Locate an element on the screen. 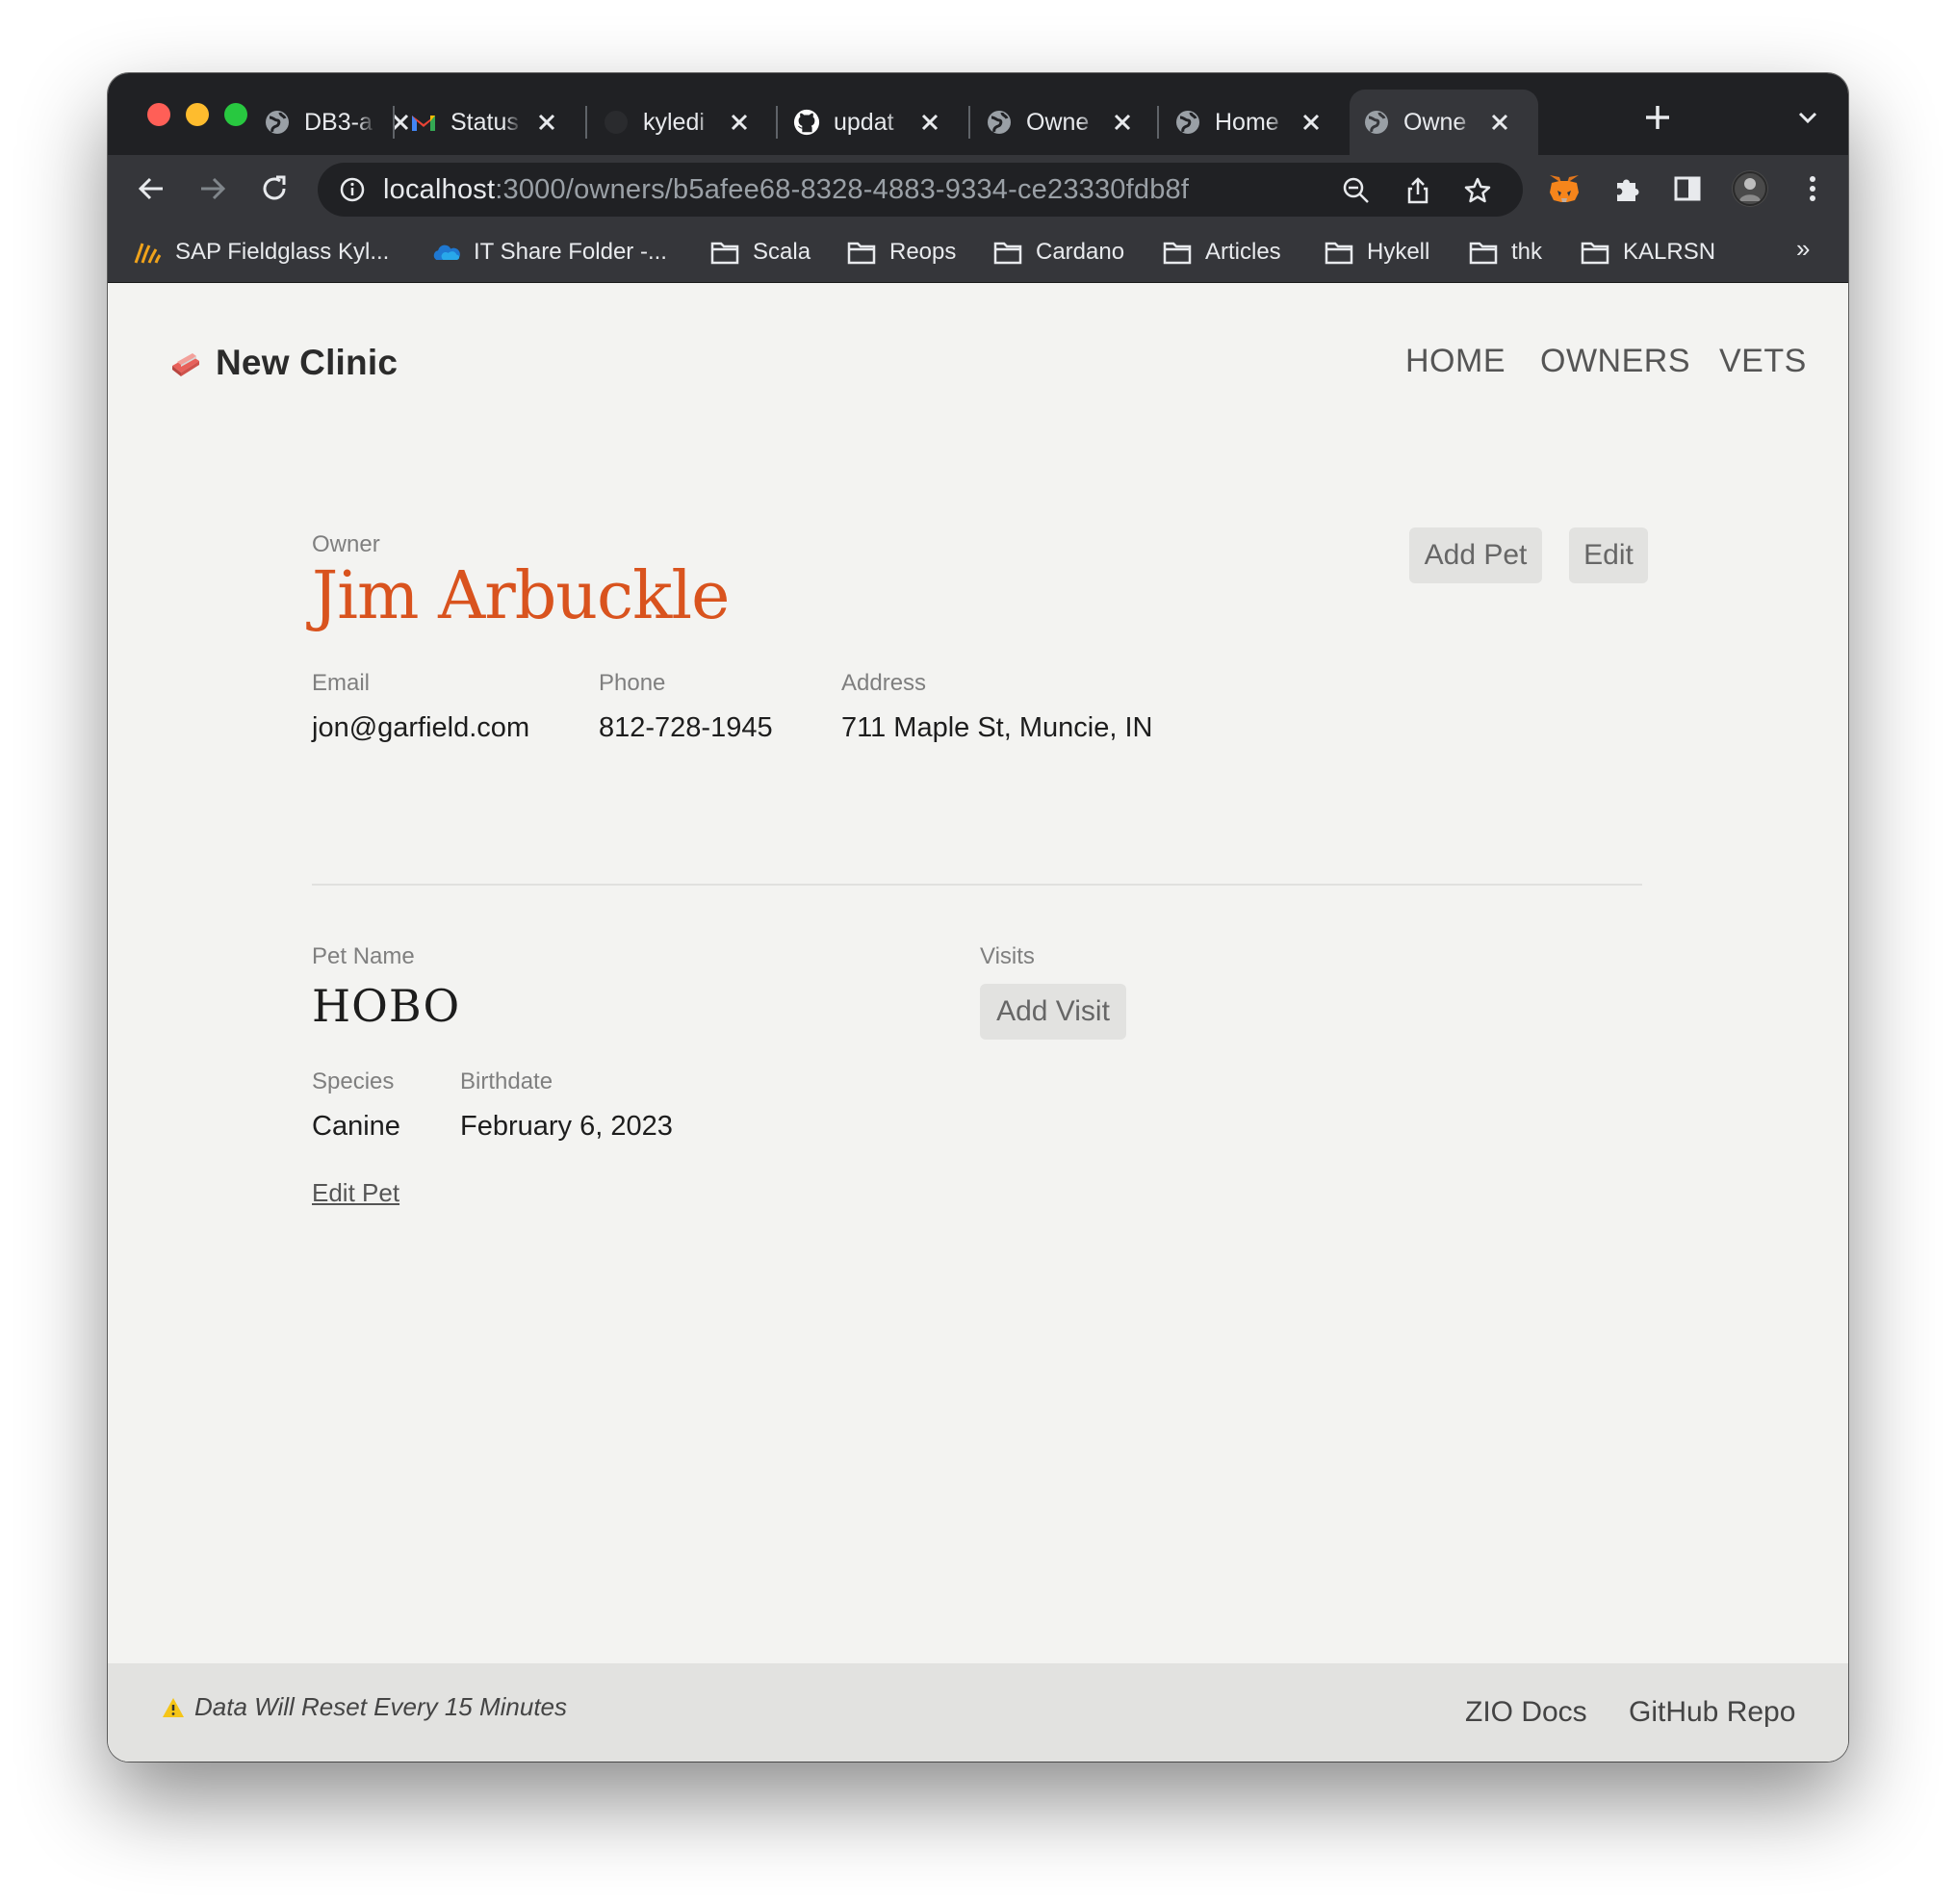 Image resolution: width=1956 pixels, height=1904 pixels. nav-owners: OWNERS is located at coordinates (1615, 362).